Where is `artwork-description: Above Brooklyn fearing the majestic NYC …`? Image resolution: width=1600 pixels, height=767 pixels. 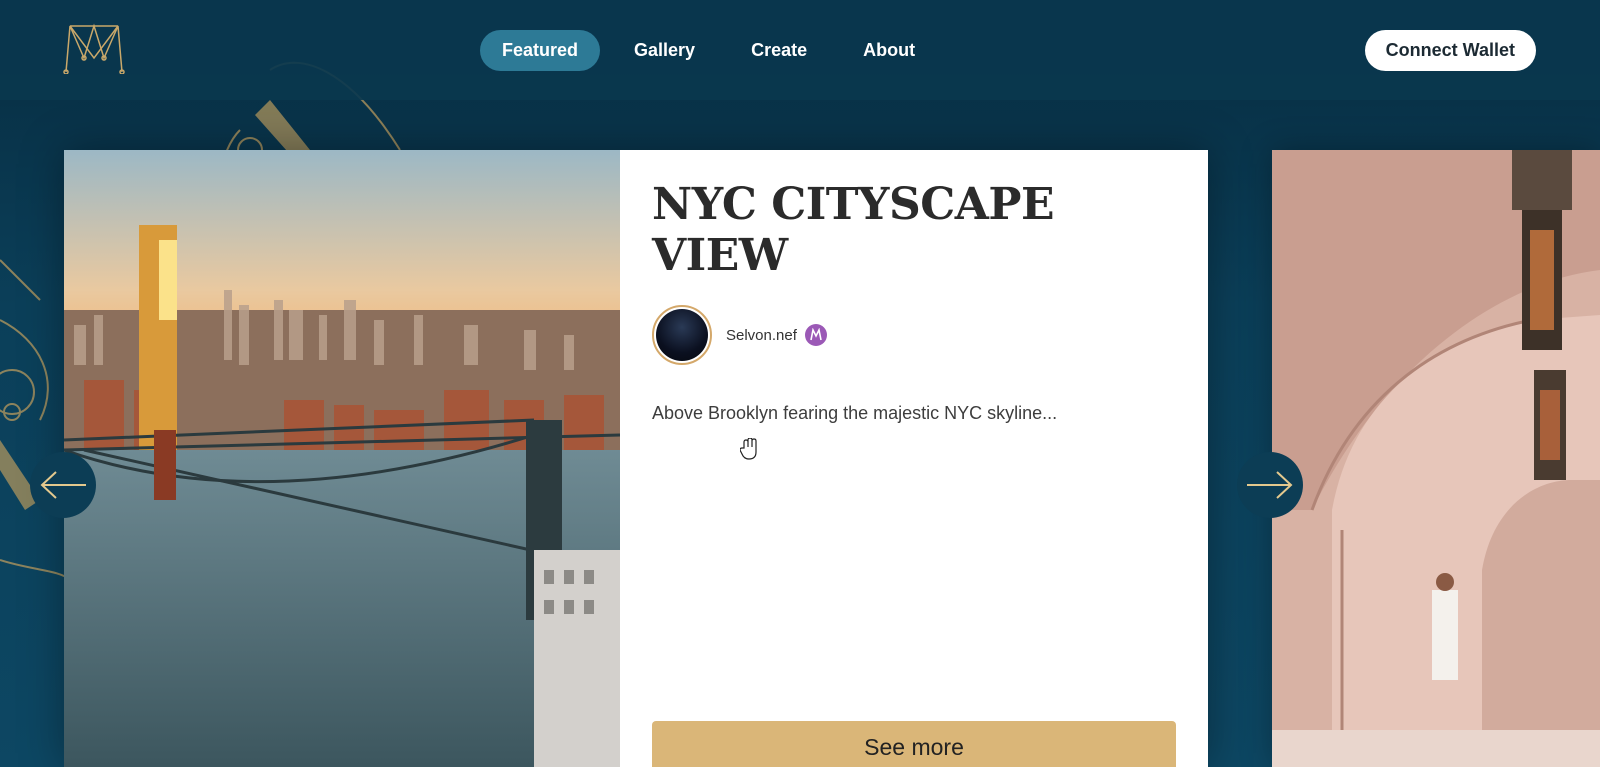
artwork-description: Above Brooklyn fearing the majestic NYC … is located at coordinates (855, 413).